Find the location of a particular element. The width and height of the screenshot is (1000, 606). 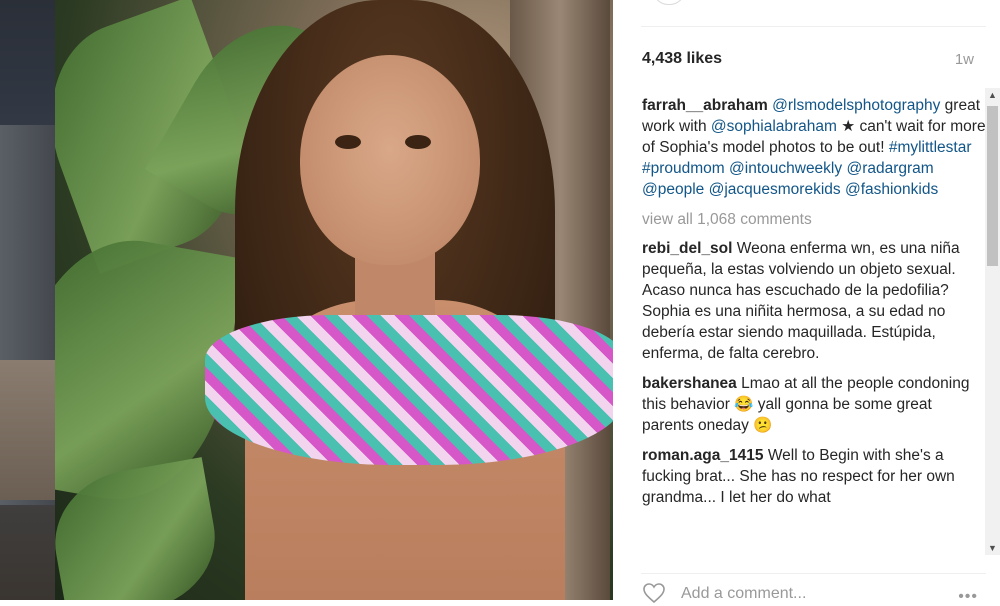

avatar is located at coordinates (669, 2).